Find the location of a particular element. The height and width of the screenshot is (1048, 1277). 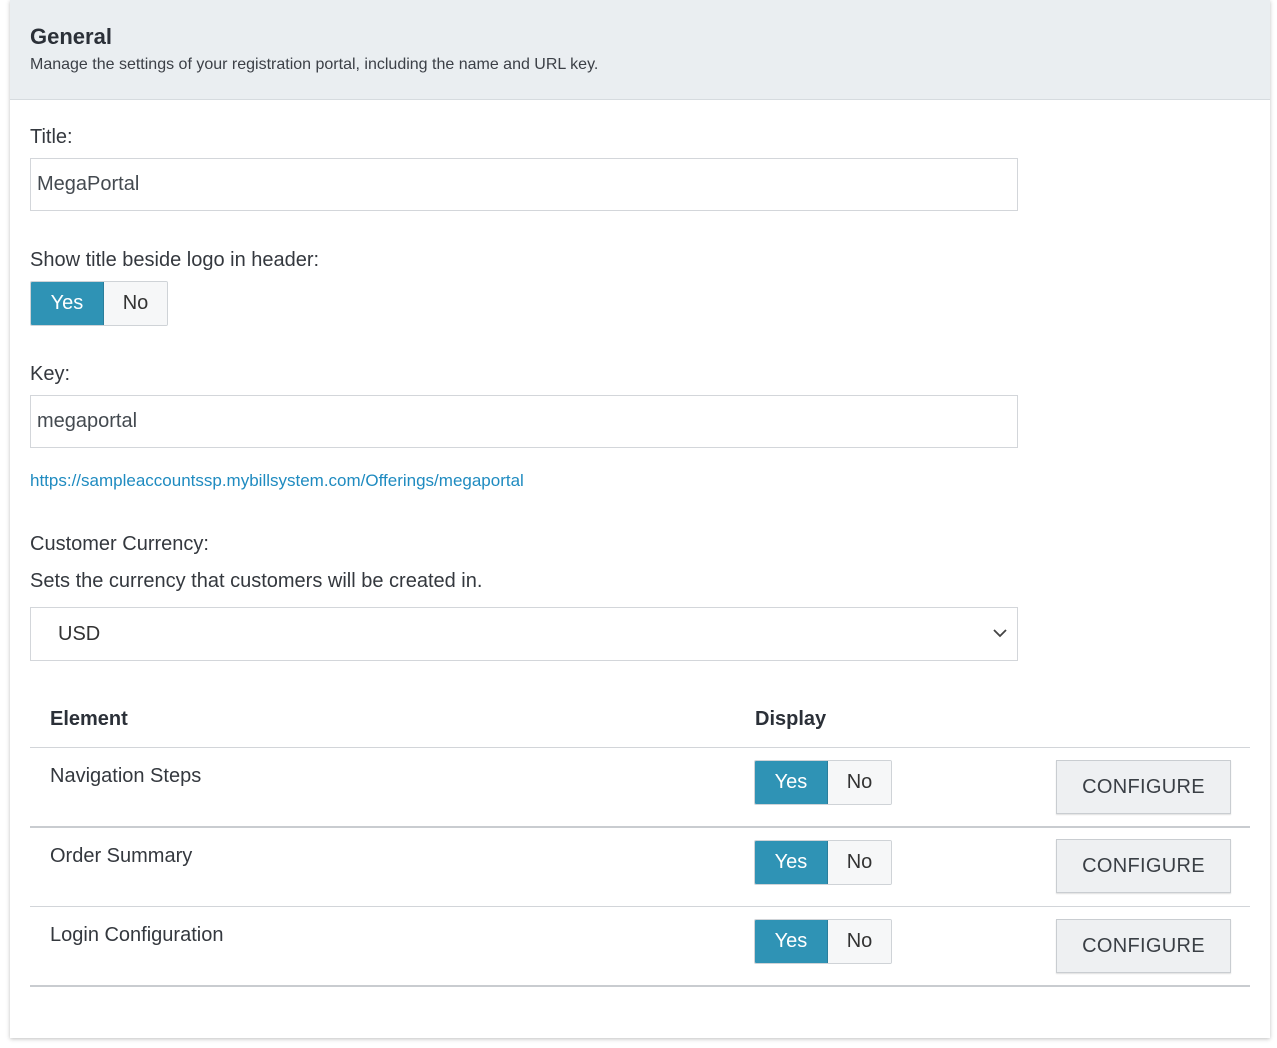

chevron-down-icon is located at coordinates (1000, 633).